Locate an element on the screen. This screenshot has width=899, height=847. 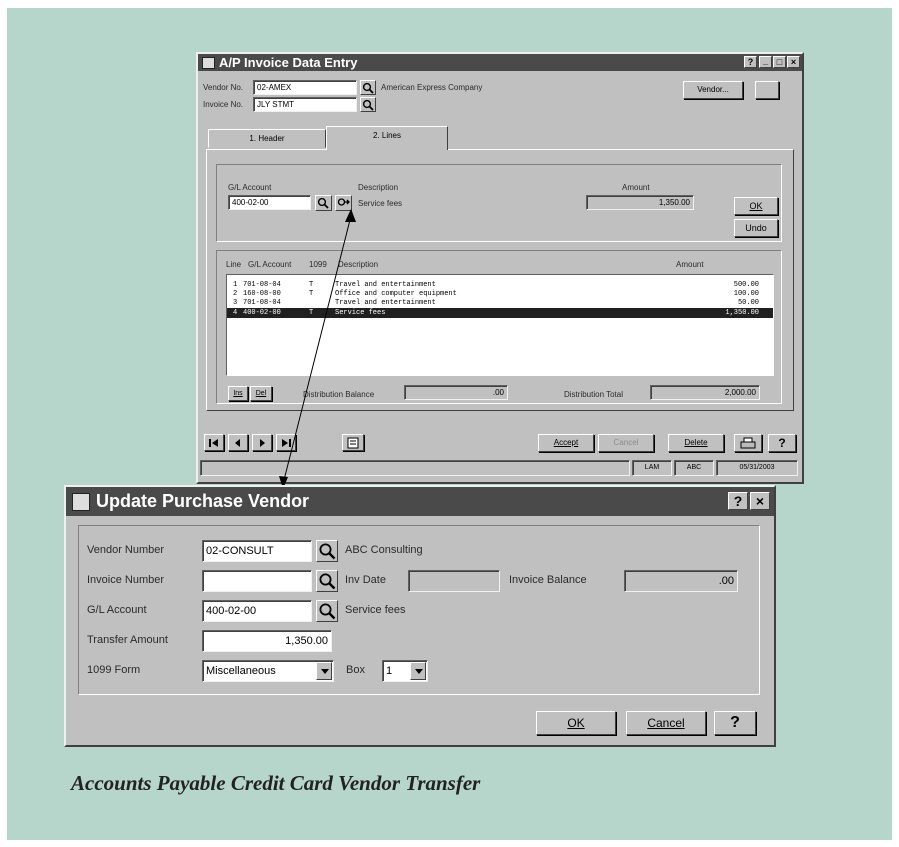
last-record-button is located at coordinates (286, 442).